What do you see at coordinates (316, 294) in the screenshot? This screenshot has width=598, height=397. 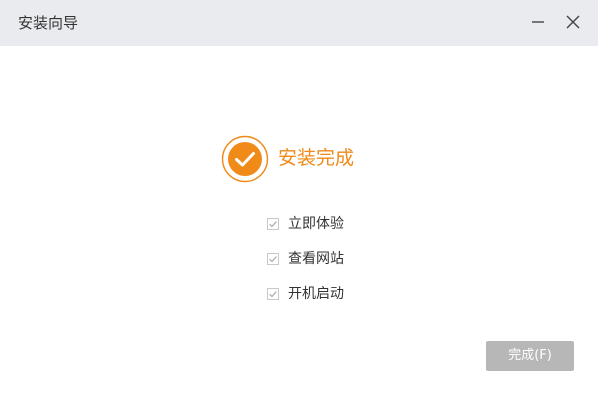 I see `option-label: 开机启动` at bounding box center [316, 294].